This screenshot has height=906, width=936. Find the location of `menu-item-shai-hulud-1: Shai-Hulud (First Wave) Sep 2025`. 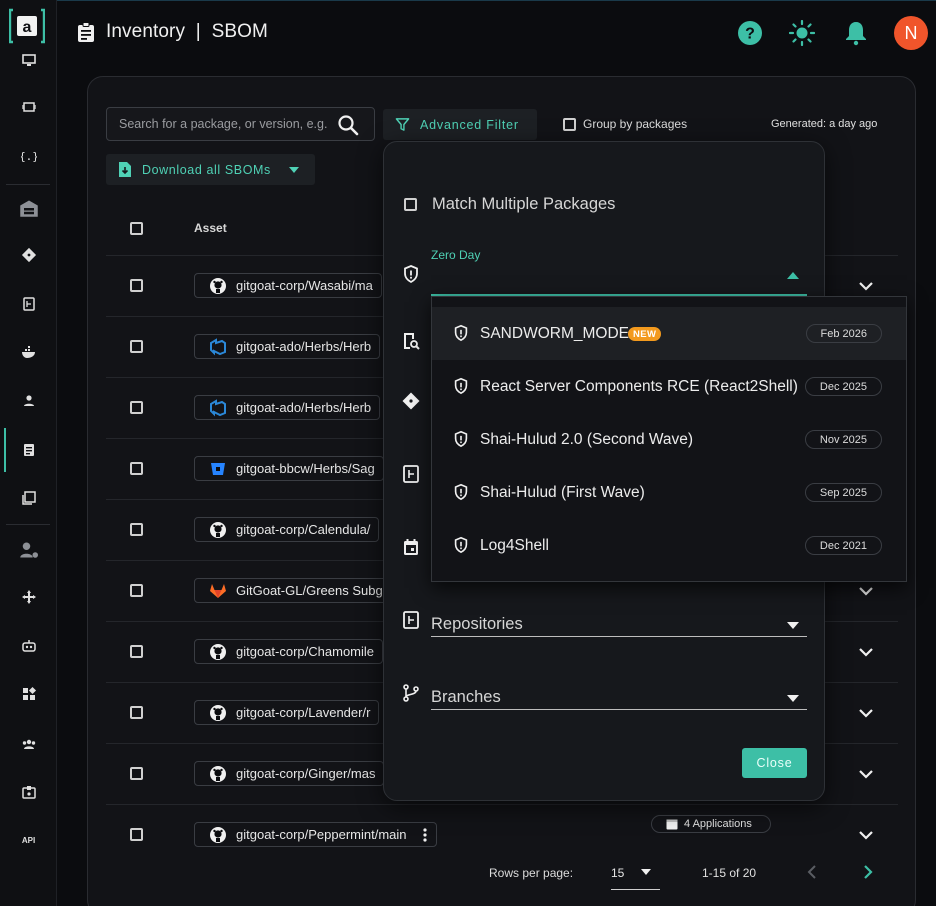

menu-item-shai-hulud-1: Shai-Hulud (First Wave) Sep 2025 is located at coordinates (669, 492).